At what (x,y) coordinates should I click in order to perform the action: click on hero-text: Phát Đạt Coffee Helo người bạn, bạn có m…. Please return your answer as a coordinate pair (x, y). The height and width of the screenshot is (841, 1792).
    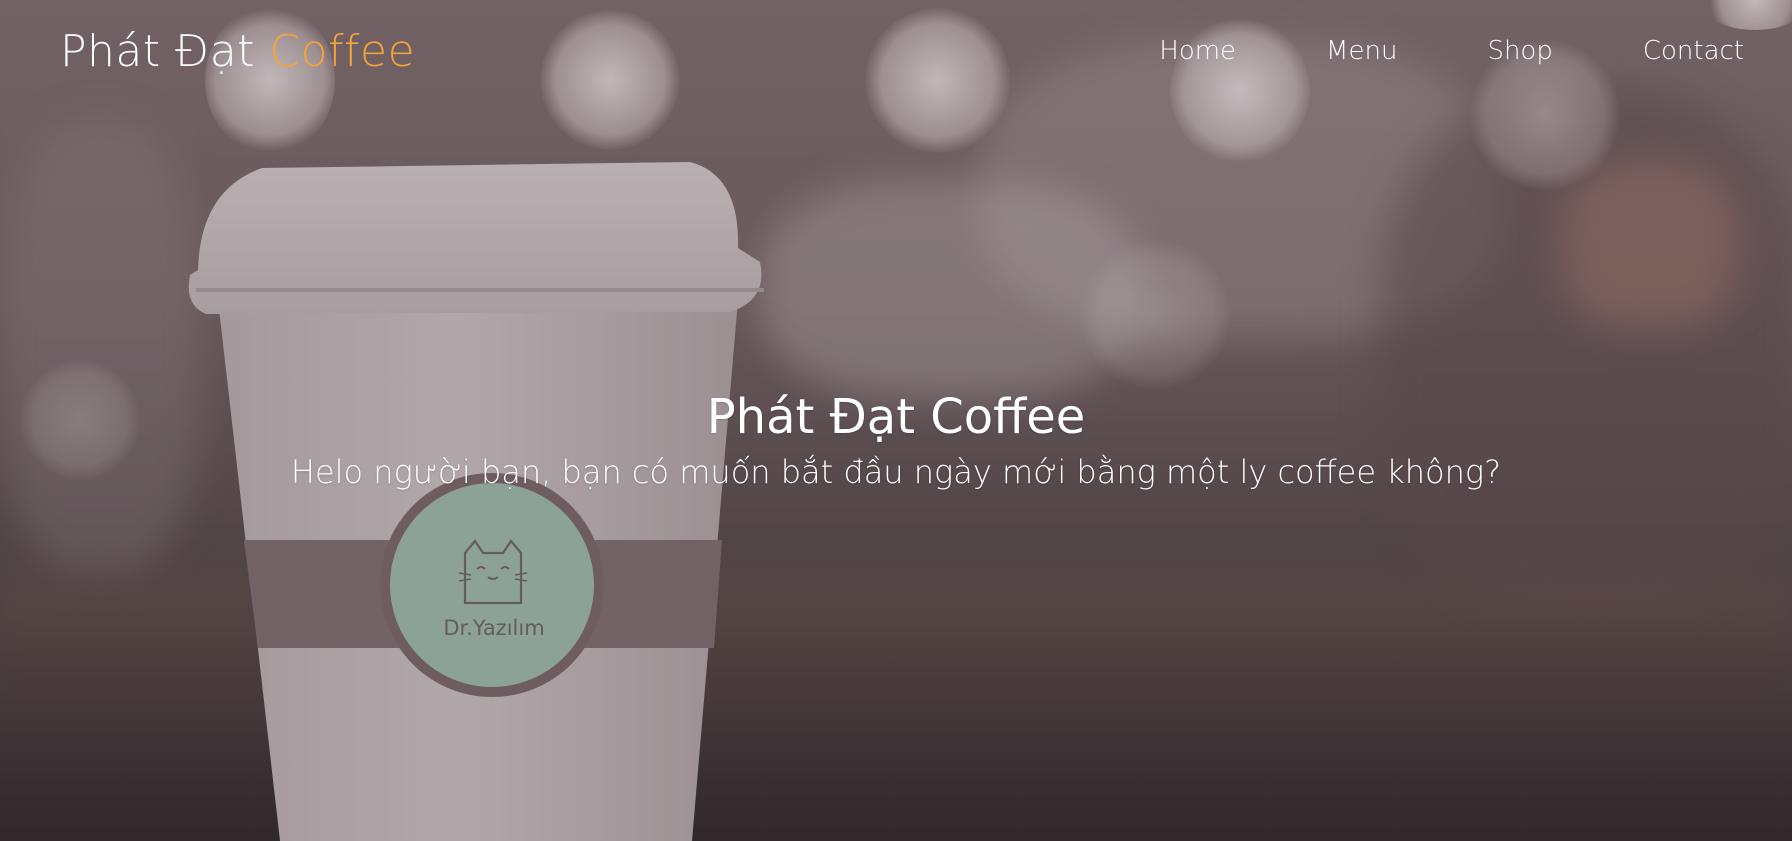
    Looking at the image, I should click on (896, 440).